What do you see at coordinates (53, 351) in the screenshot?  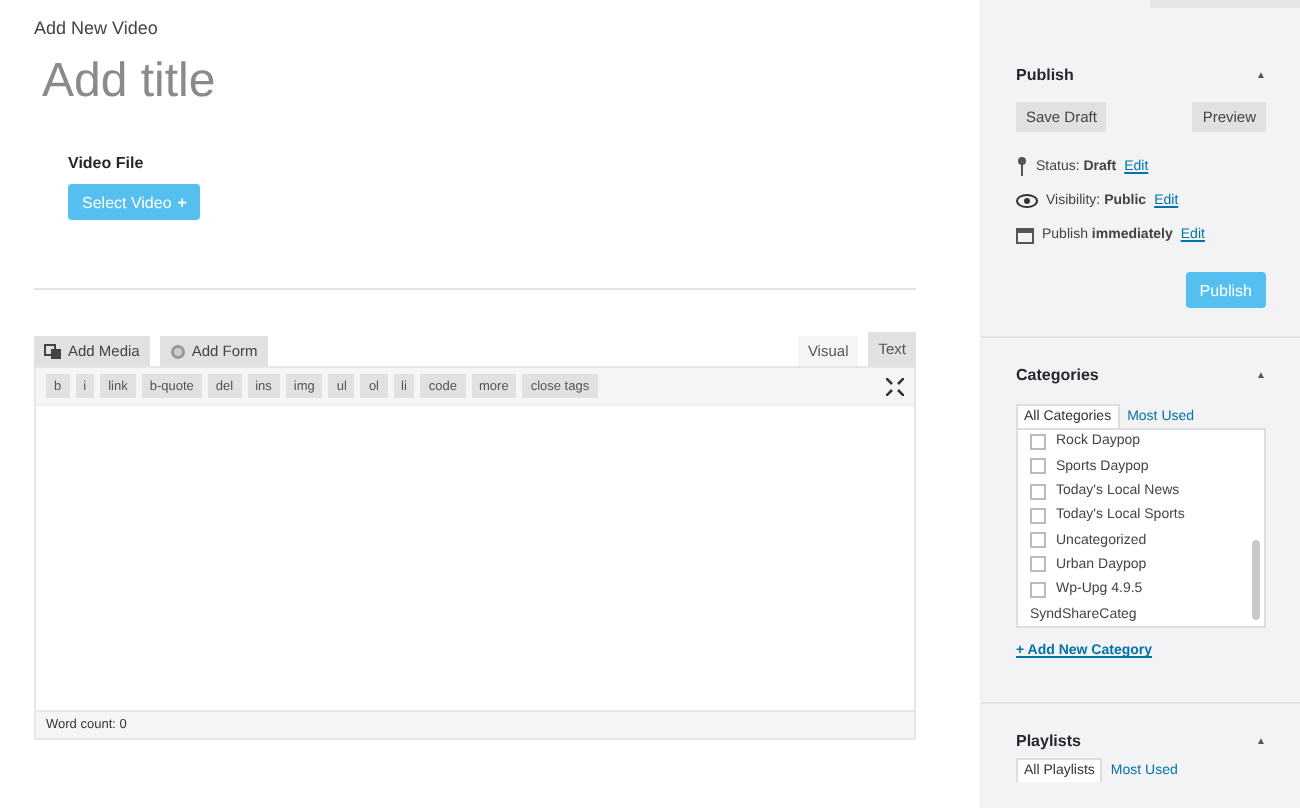 I see `media-icon` at bounding box center [53, 351].